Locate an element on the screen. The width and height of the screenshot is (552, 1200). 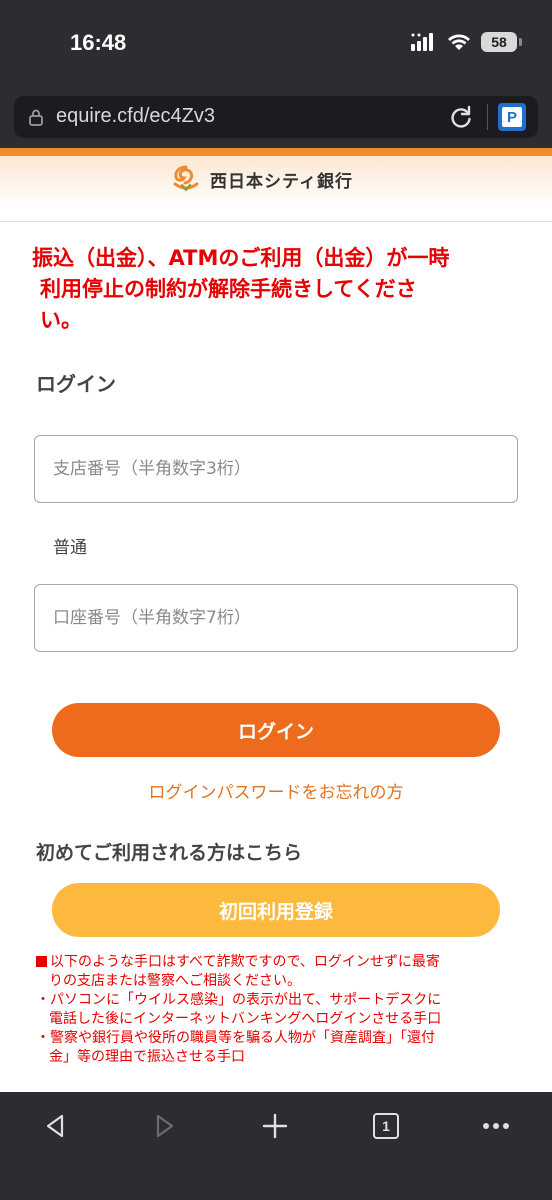
login-button: ログイン is located at coordinates (276, 730).